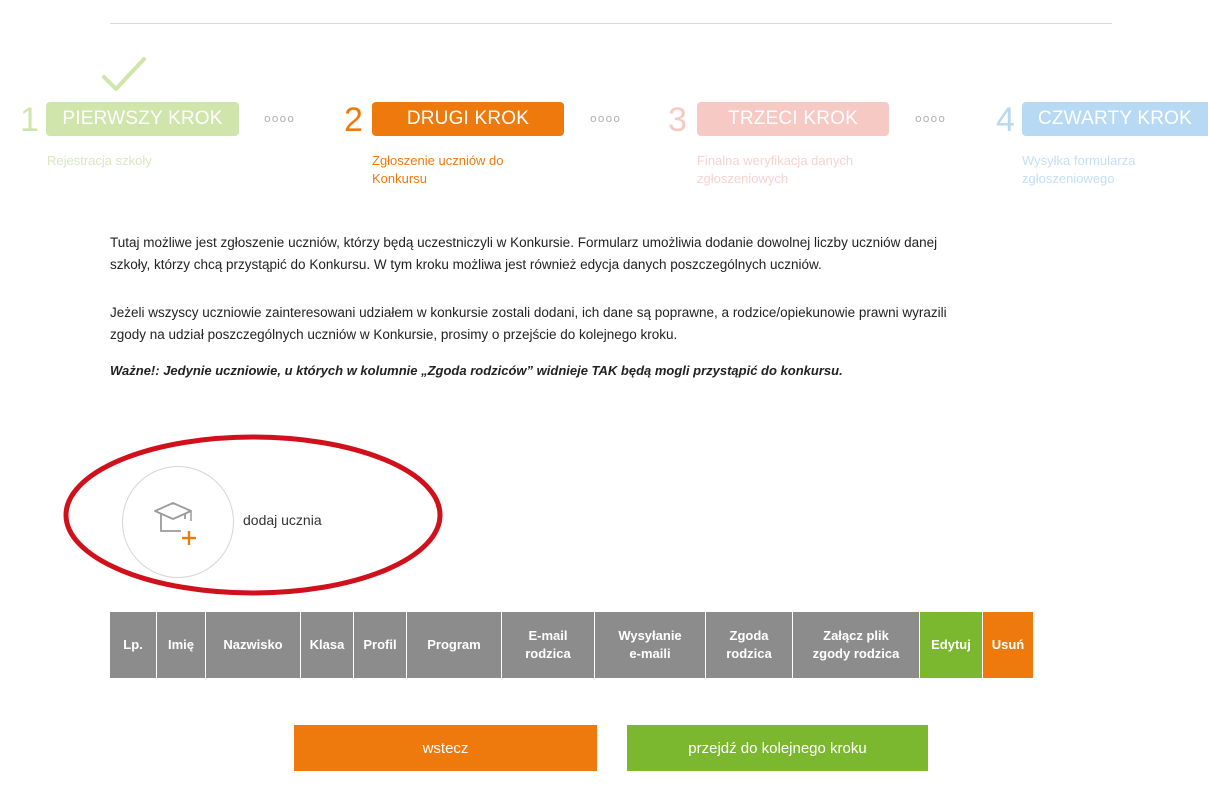 The image size is (1208, 794). What do you see at coordinates (1005, 120) in the screenshot?
I see `step-4-number: 4` at bounding box center [1005, 120].